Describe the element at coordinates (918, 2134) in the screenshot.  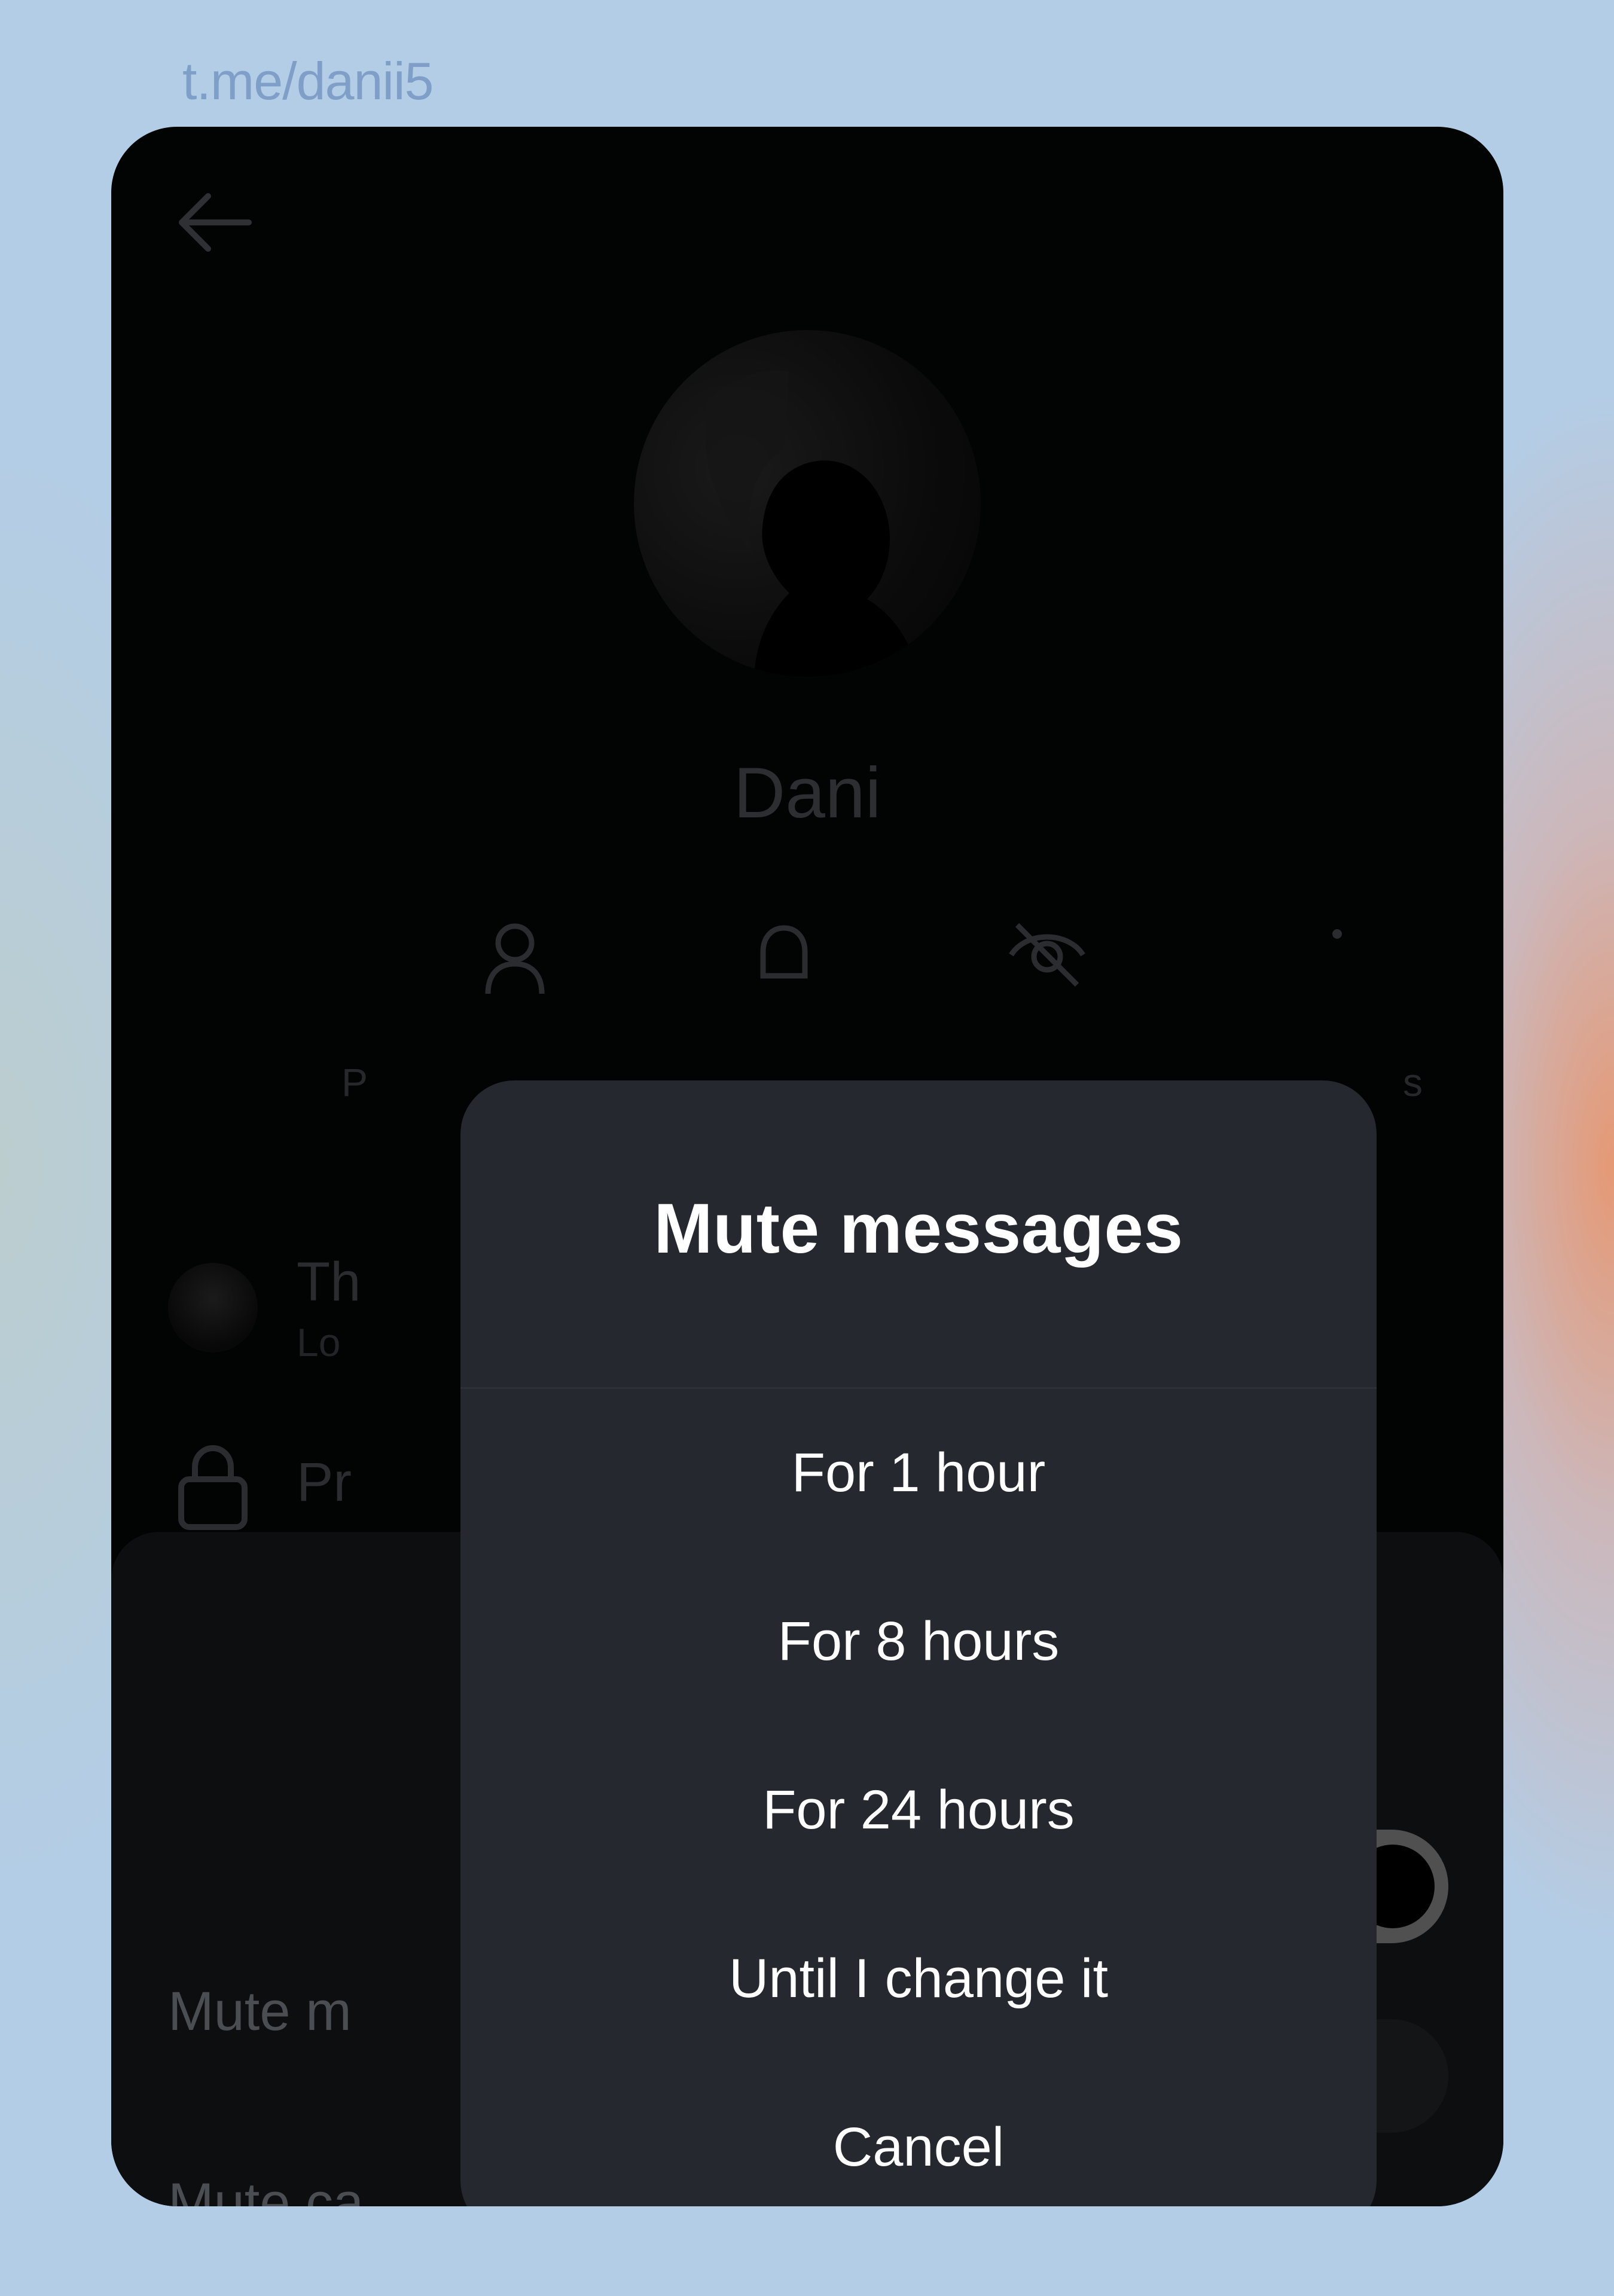
I see `cancel-button: Cancel` at that location.